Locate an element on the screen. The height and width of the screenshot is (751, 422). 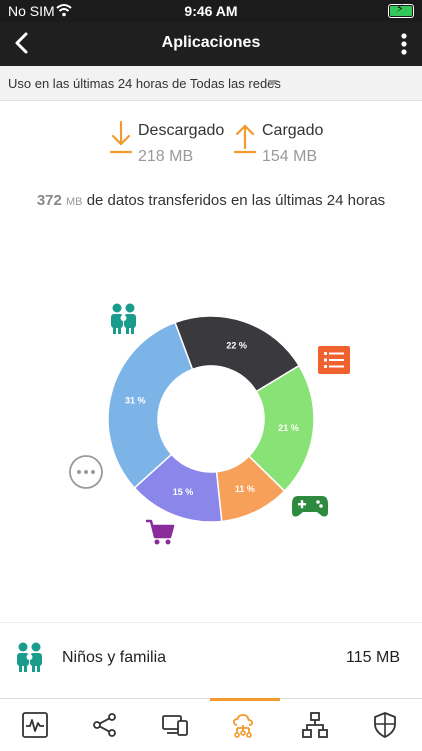
network-nodes-icon is located at coordinates (104, 725).